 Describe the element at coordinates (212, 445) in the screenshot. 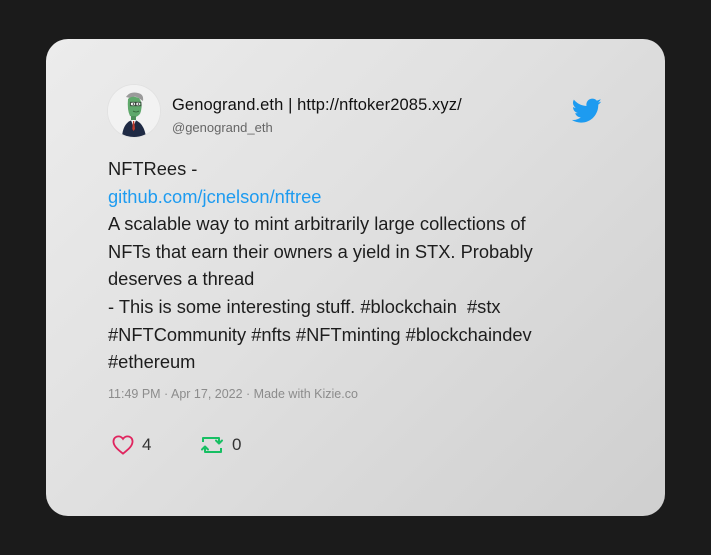

I see `retweet-icon` at that location.